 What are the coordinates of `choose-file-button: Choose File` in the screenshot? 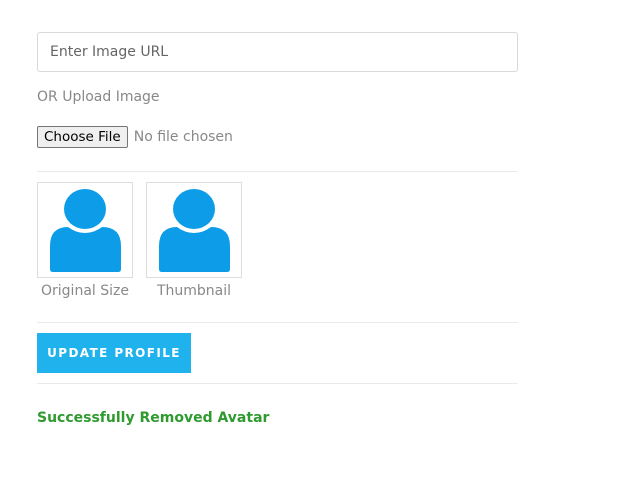 It's located at (82, 137).